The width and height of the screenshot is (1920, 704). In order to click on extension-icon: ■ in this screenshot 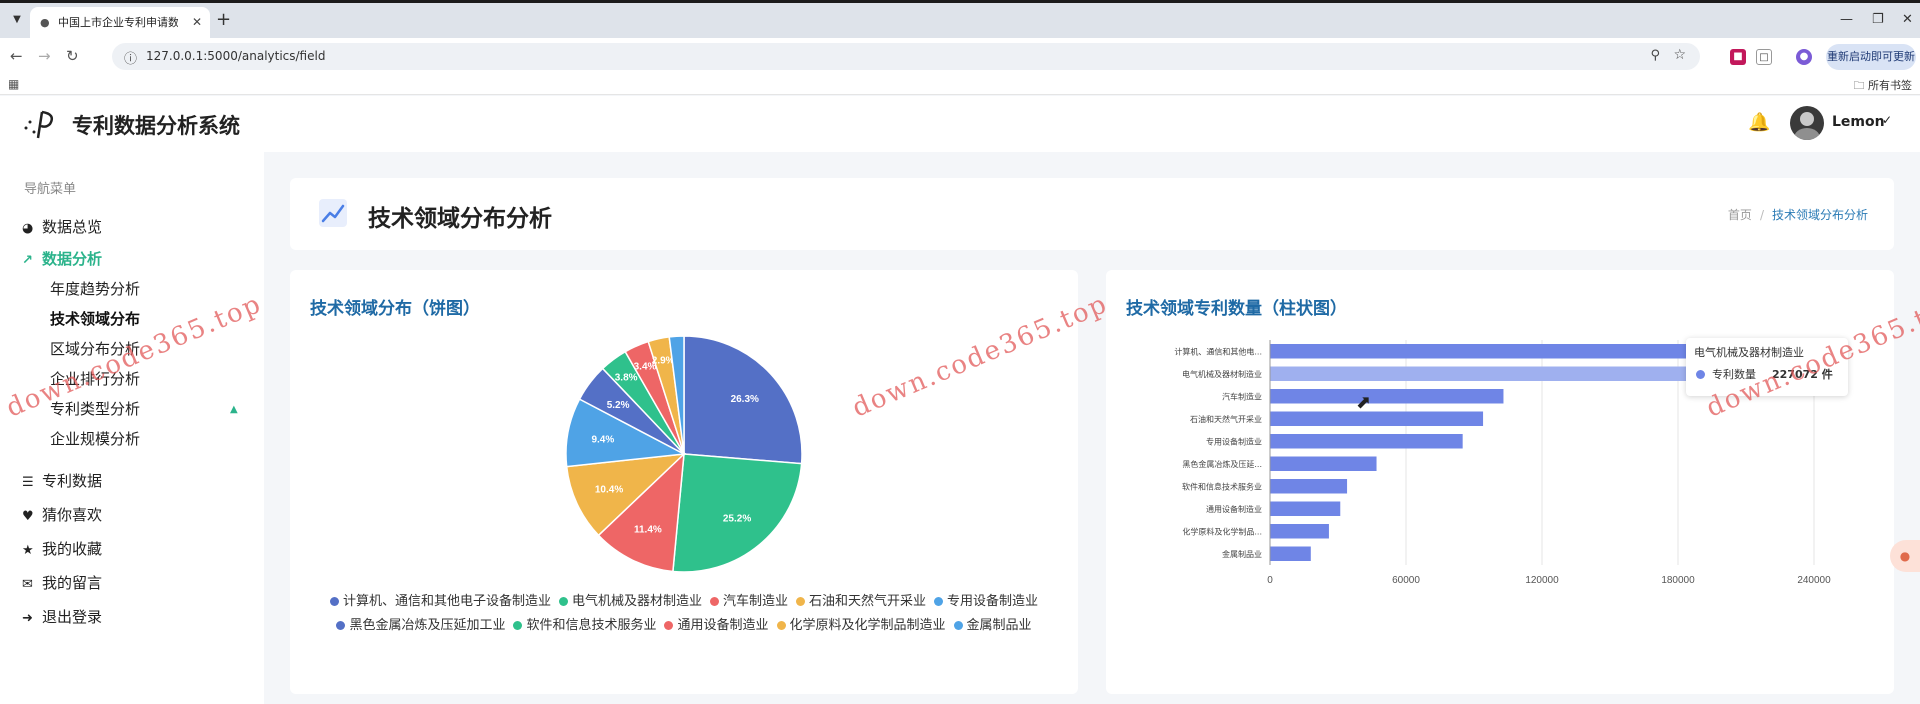, I will do `click(1738, 57)`.